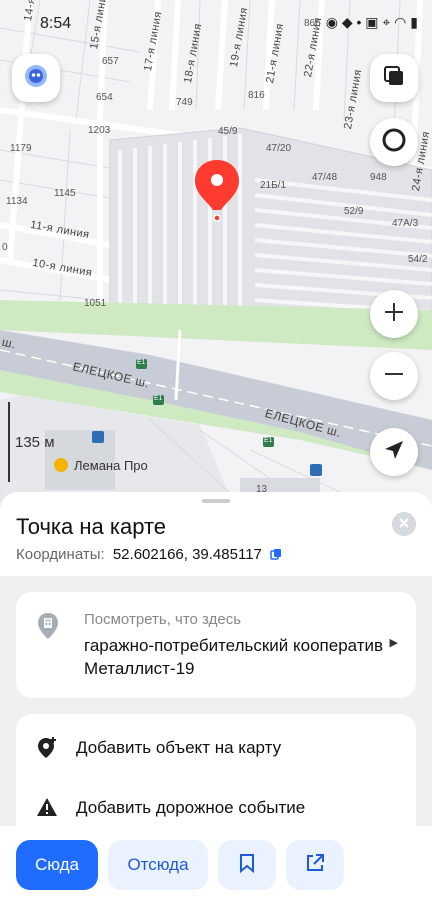 The height and width of the screenshot is (910, 432). I want to click on house-number: 1179, so click(21, 148).